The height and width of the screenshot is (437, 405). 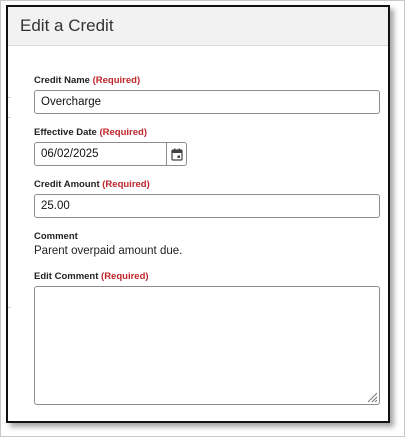 I want to click on credit-name-label: Credit Name, so click(x=62, y=80).